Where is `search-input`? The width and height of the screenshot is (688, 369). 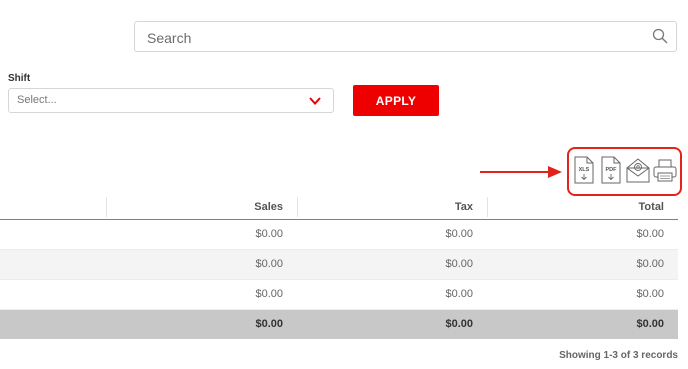
search-input is located at coordinates (392, 38).